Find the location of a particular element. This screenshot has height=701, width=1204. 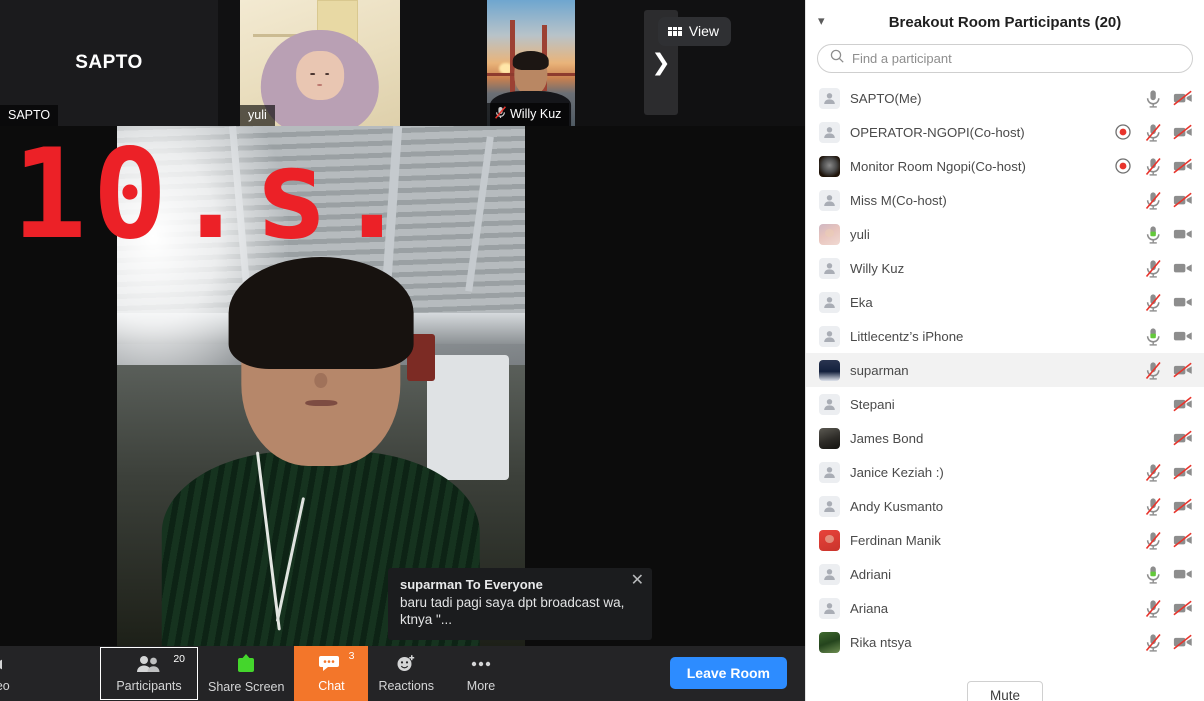

participant-row: Eka is located at coordinates (1005, 302).